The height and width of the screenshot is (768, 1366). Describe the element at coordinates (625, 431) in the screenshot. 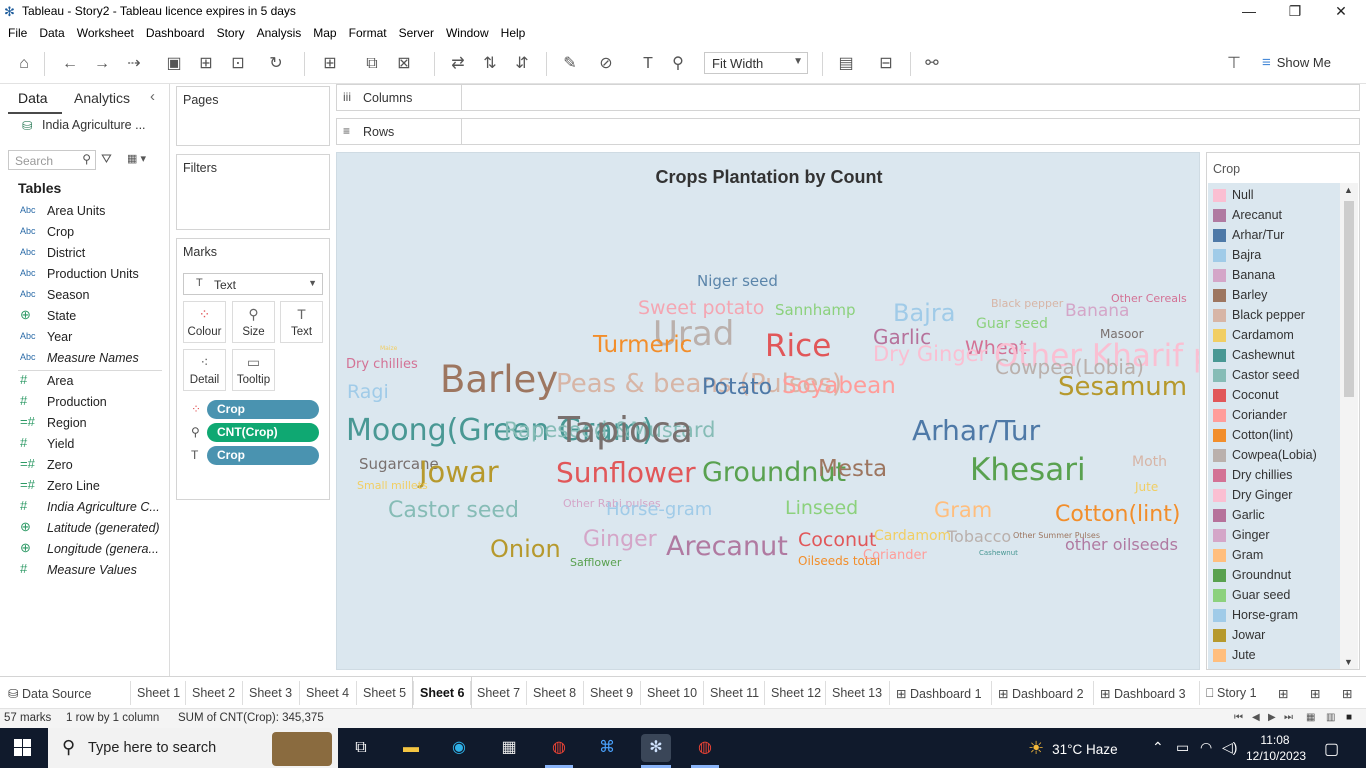

I see `word-tapioca: Tapioca` at that location.